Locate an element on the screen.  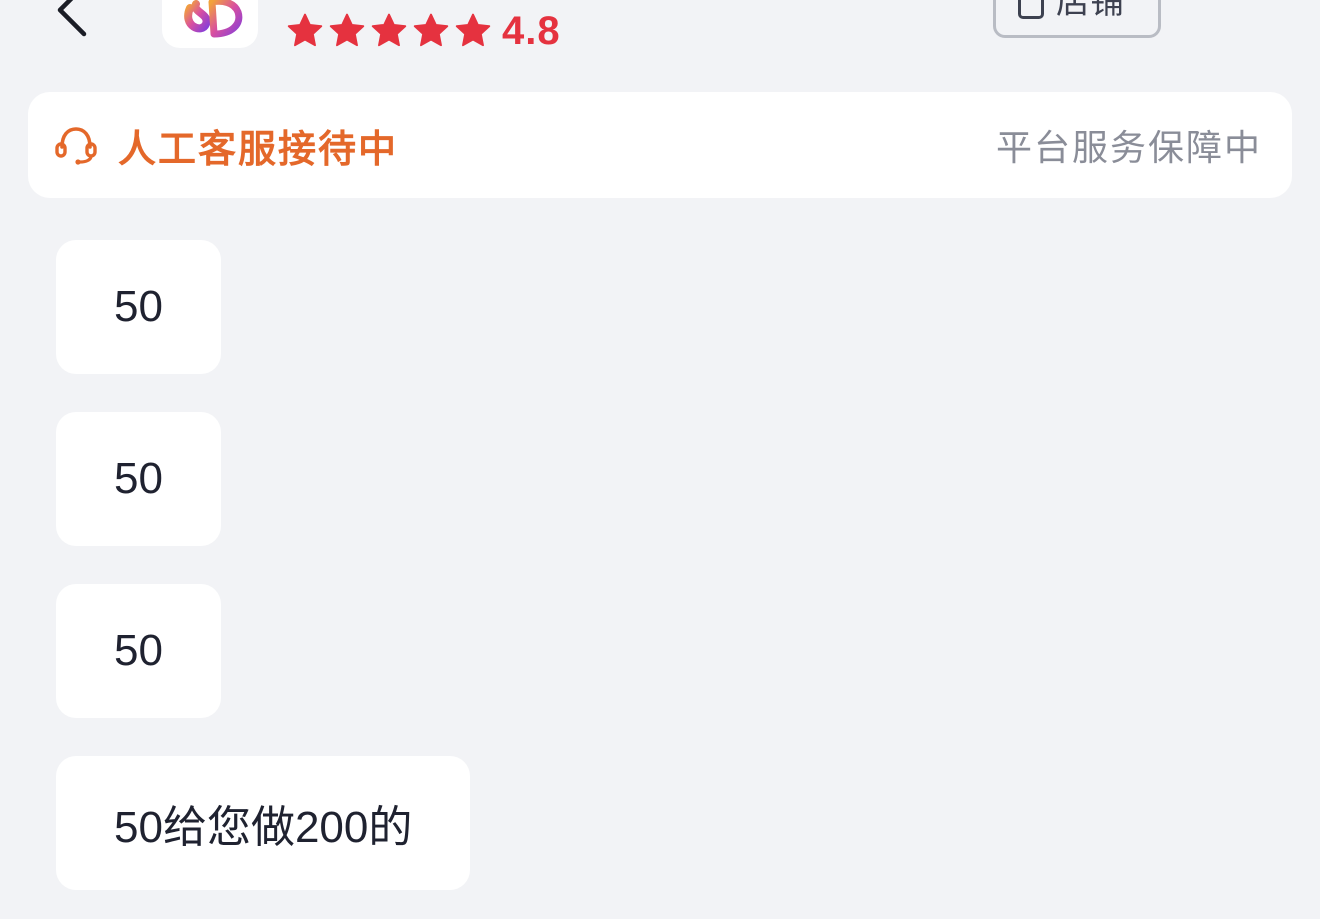
service-banner: 人工客服接待中 平台服务保障中 is located at coordinates (660, 145).